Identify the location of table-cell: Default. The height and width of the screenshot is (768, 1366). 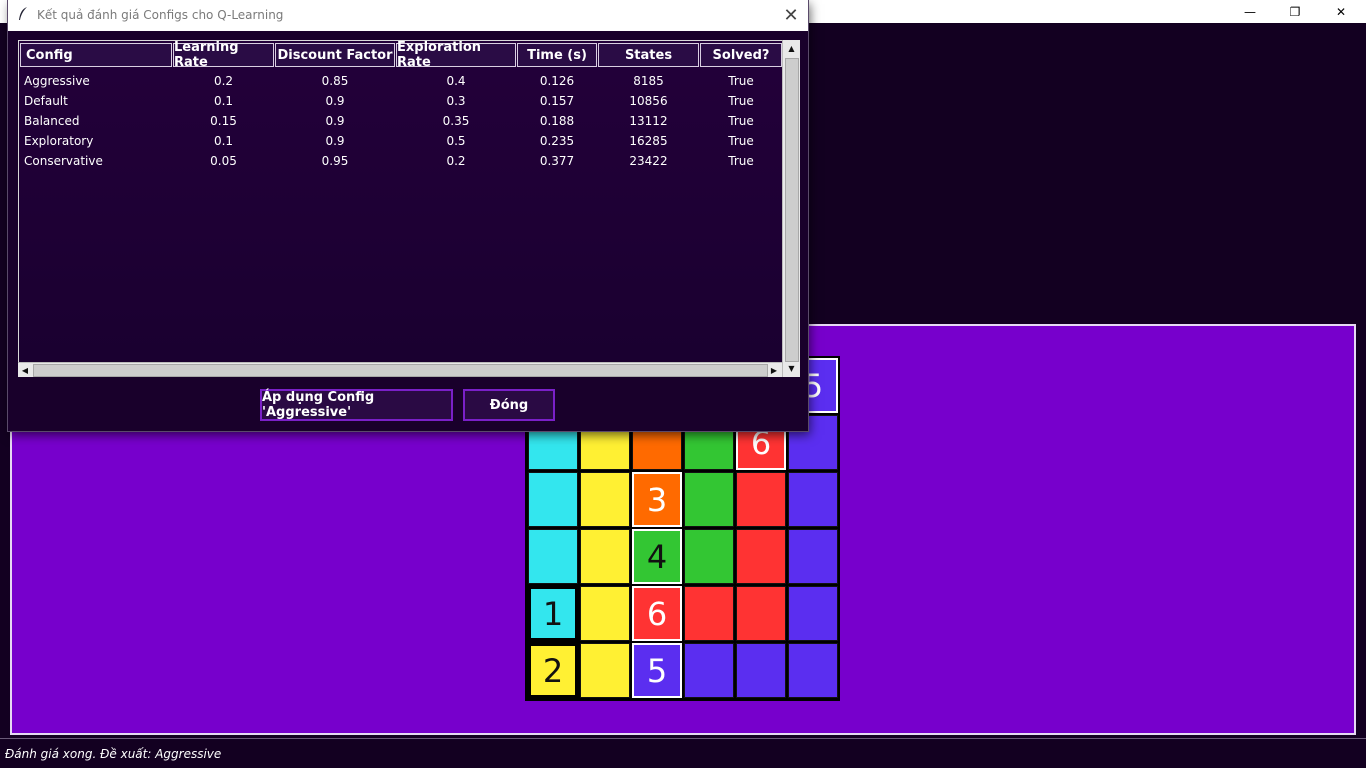
(46, 101).